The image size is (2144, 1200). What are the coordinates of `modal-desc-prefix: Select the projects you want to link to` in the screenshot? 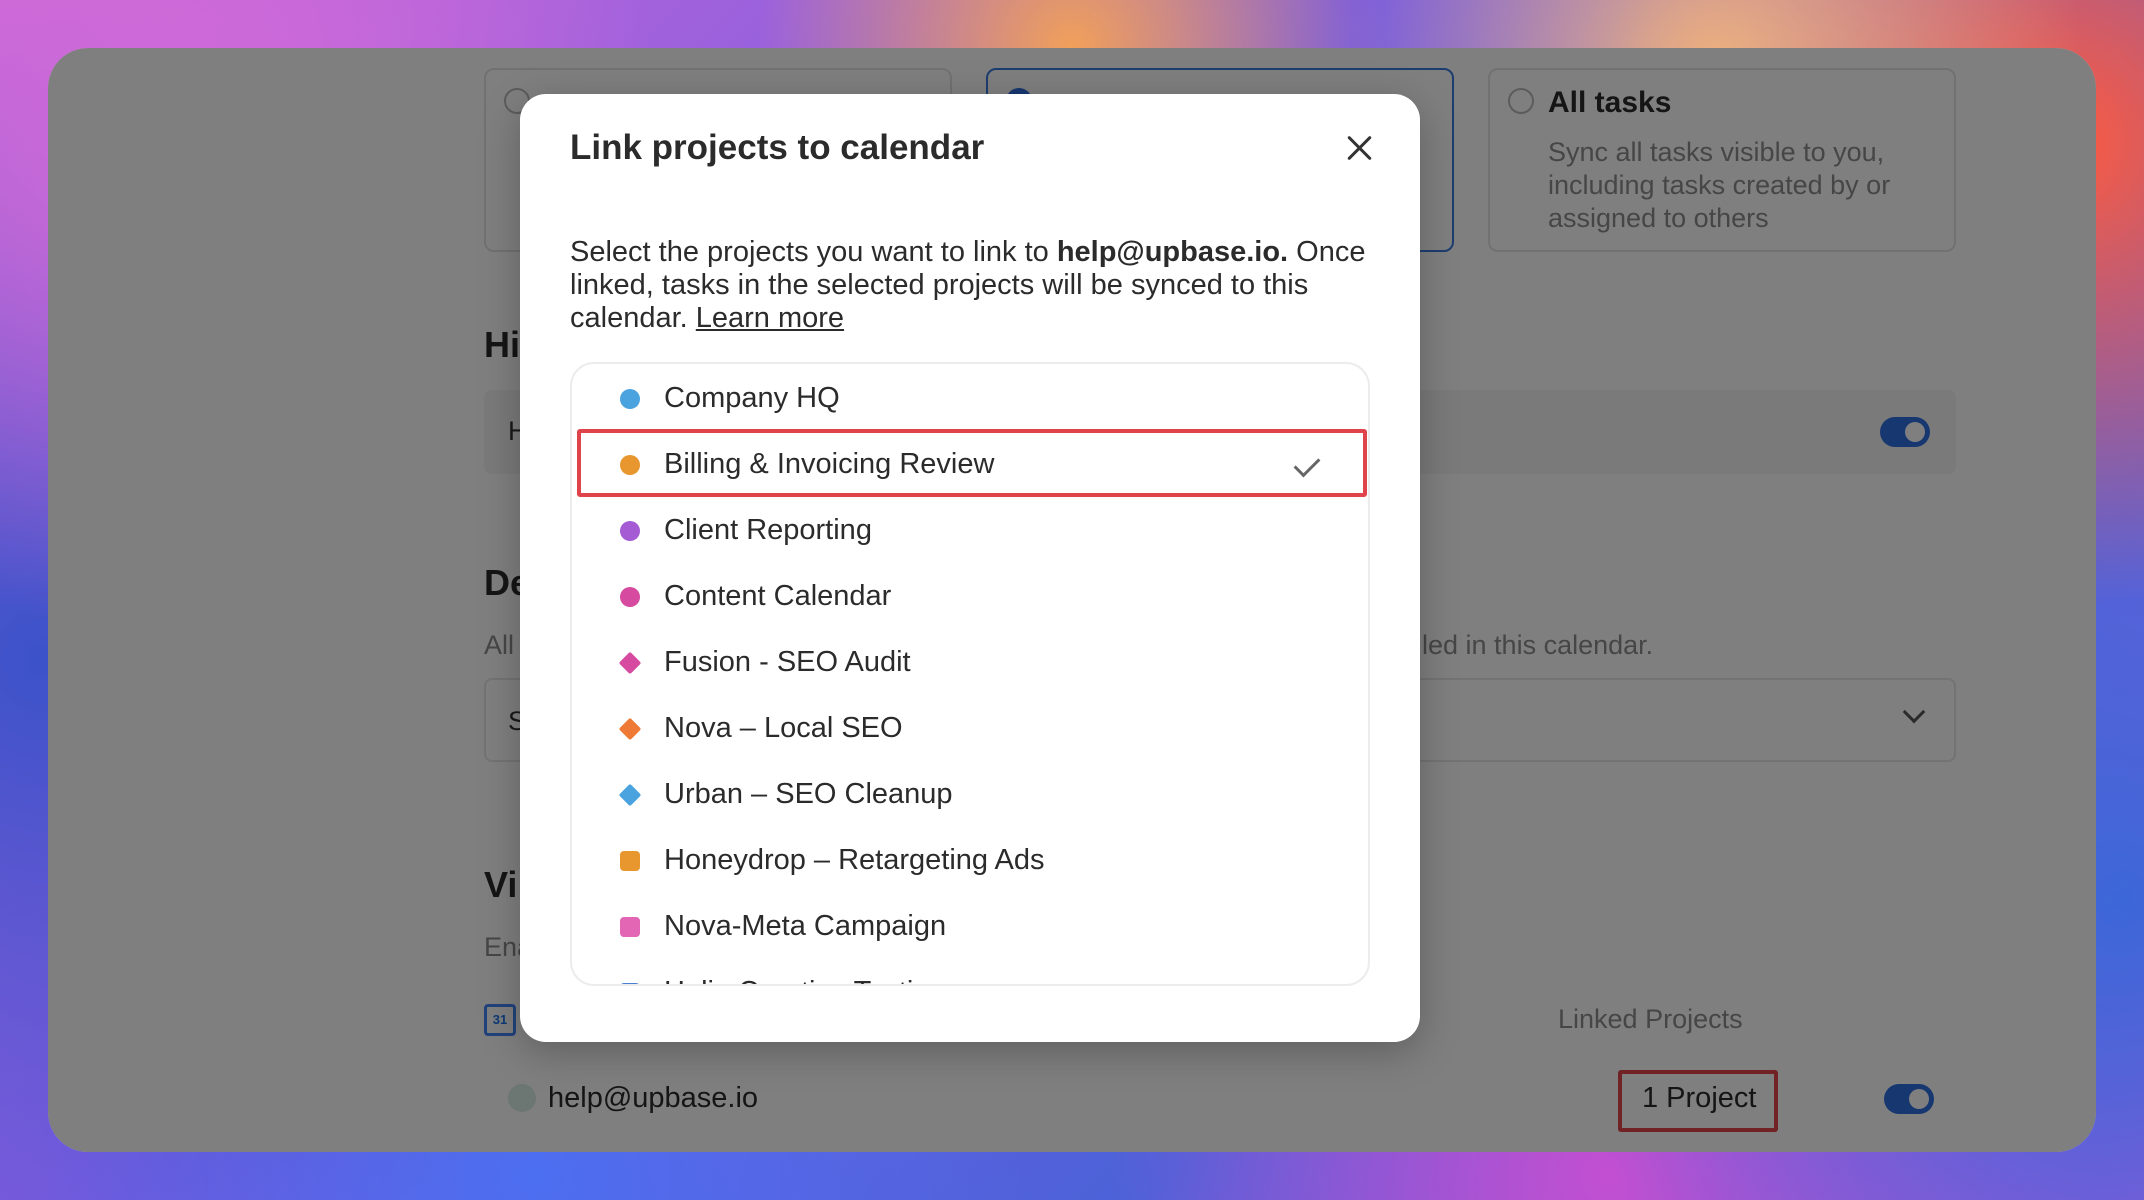 It's located at (813, 252).